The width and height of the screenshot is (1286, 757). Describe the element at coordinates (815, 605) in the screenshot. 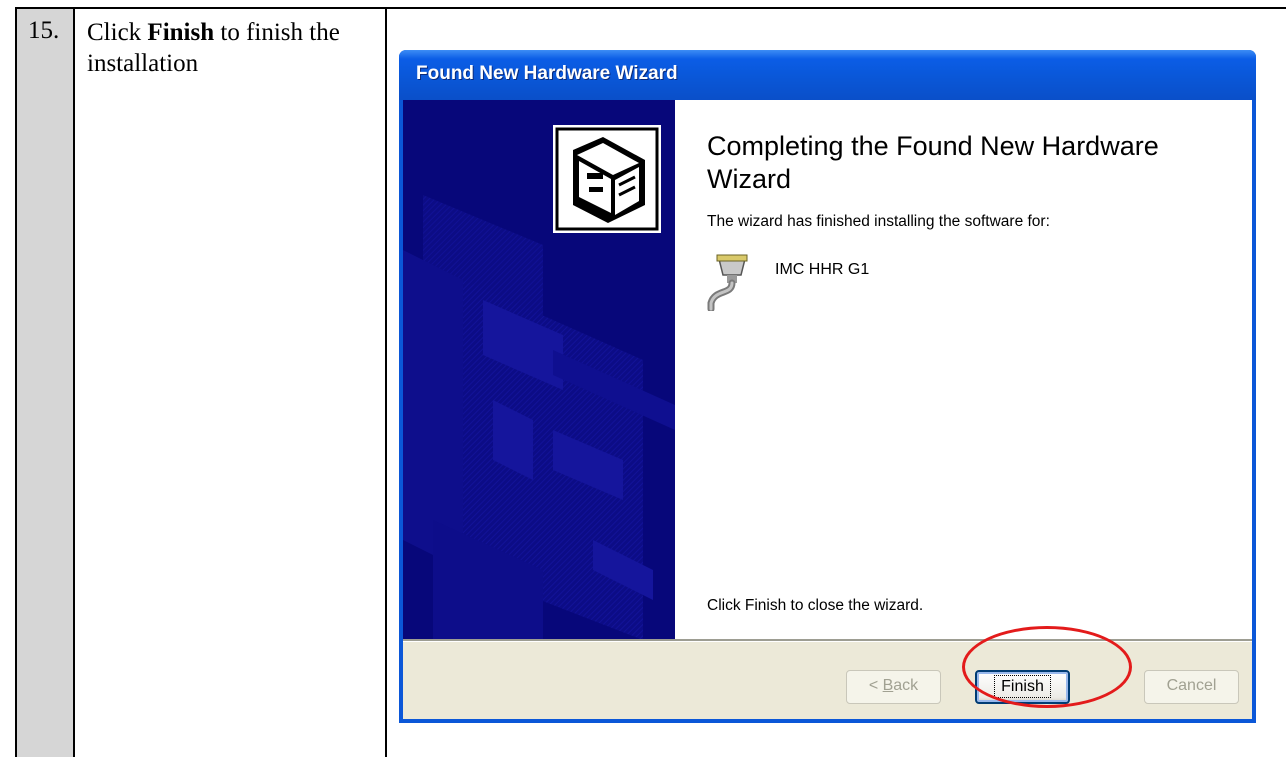

I see `close-hint-text: Click Finish to close the wizard.` at that location.